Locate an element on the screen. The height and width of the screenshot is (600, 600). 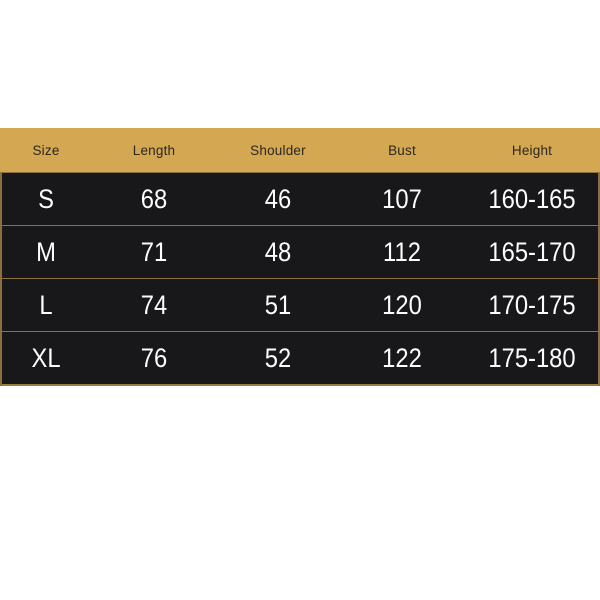
cell-shoulder: 52 is located at coordinates (278, 358).